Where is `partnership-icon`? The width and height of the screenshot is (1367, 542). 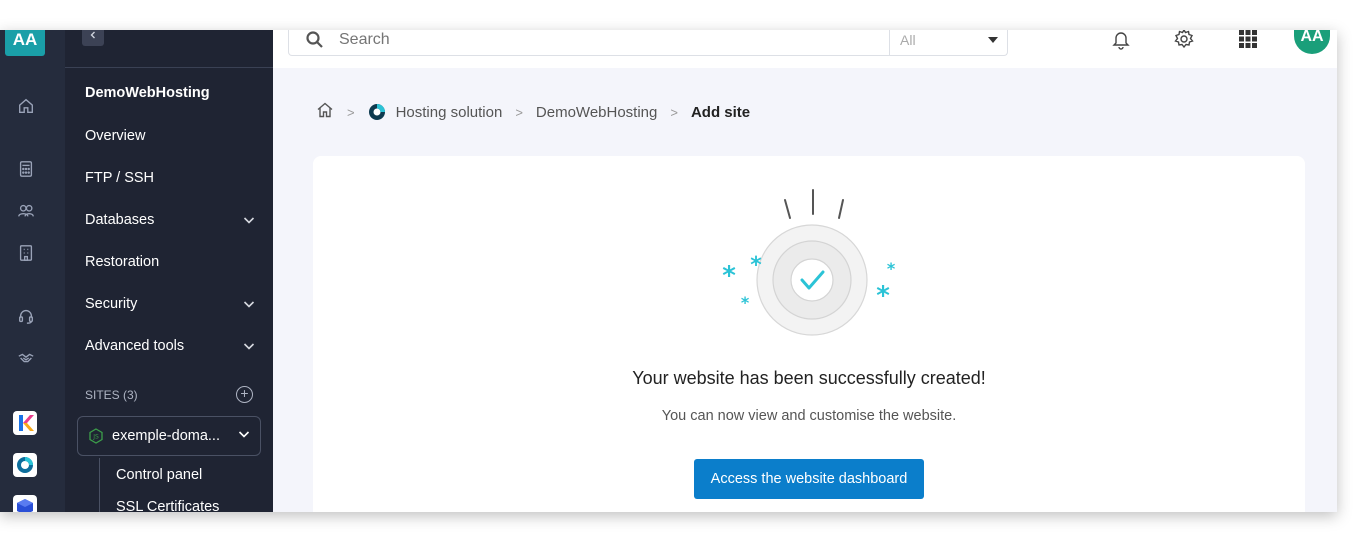 partnership-icon is located at coordinates (26, 358).